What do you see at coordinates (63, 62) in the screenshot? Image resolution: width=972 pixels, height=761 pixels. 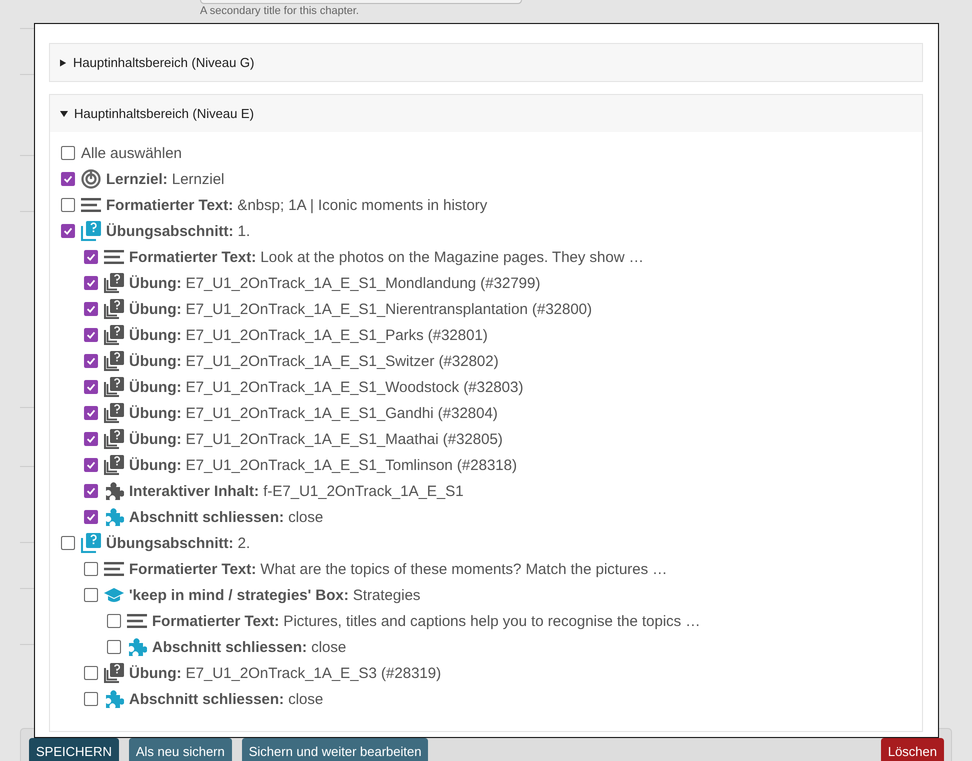 I see `triangle-right-icon` at bounding box center [63, 62].